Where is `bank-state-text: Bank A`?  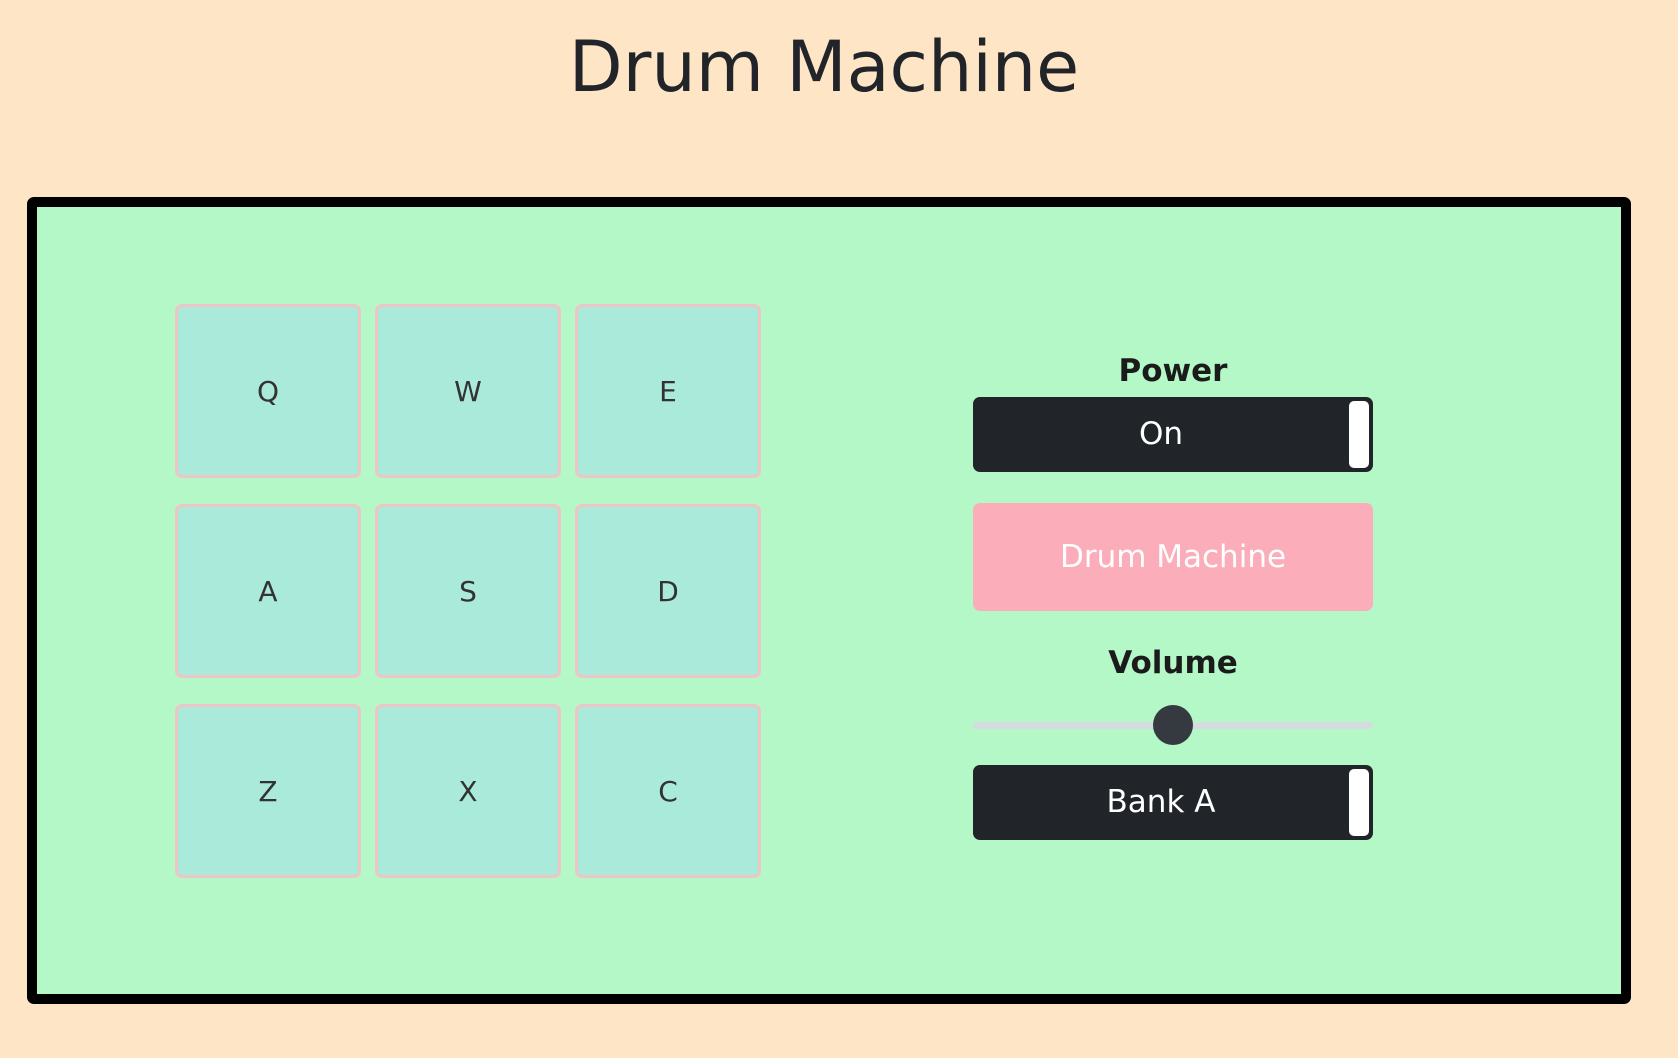 bank-state-text: Bank A is located at coordinates (1161, 802).